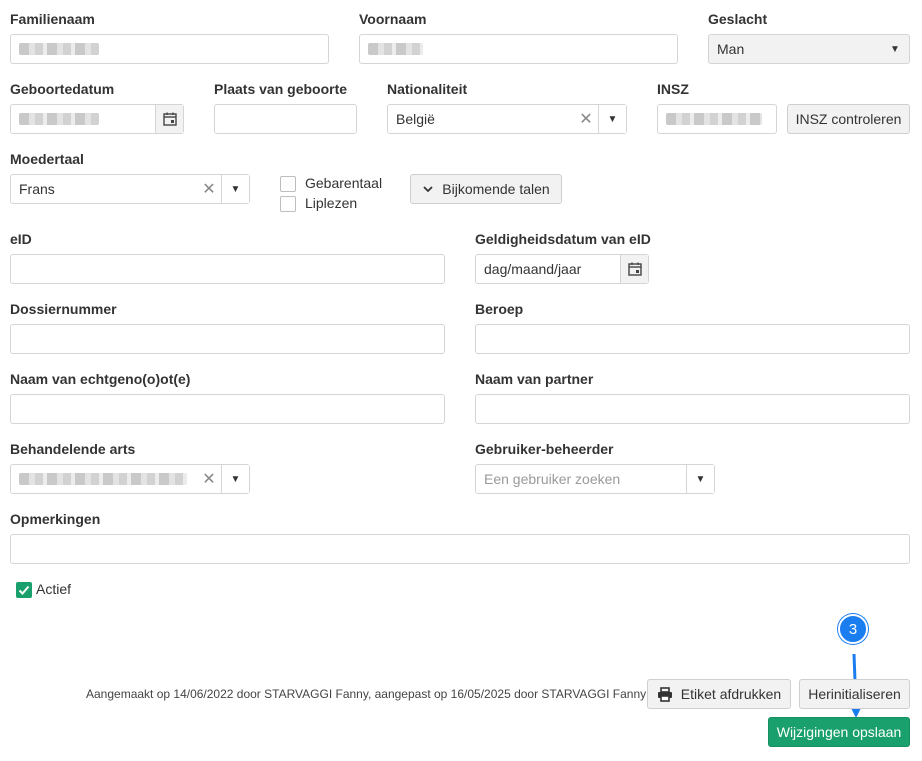 The width and height of the screenshot is (922, 761). I want to click on plaats-field, so click(285, 119).